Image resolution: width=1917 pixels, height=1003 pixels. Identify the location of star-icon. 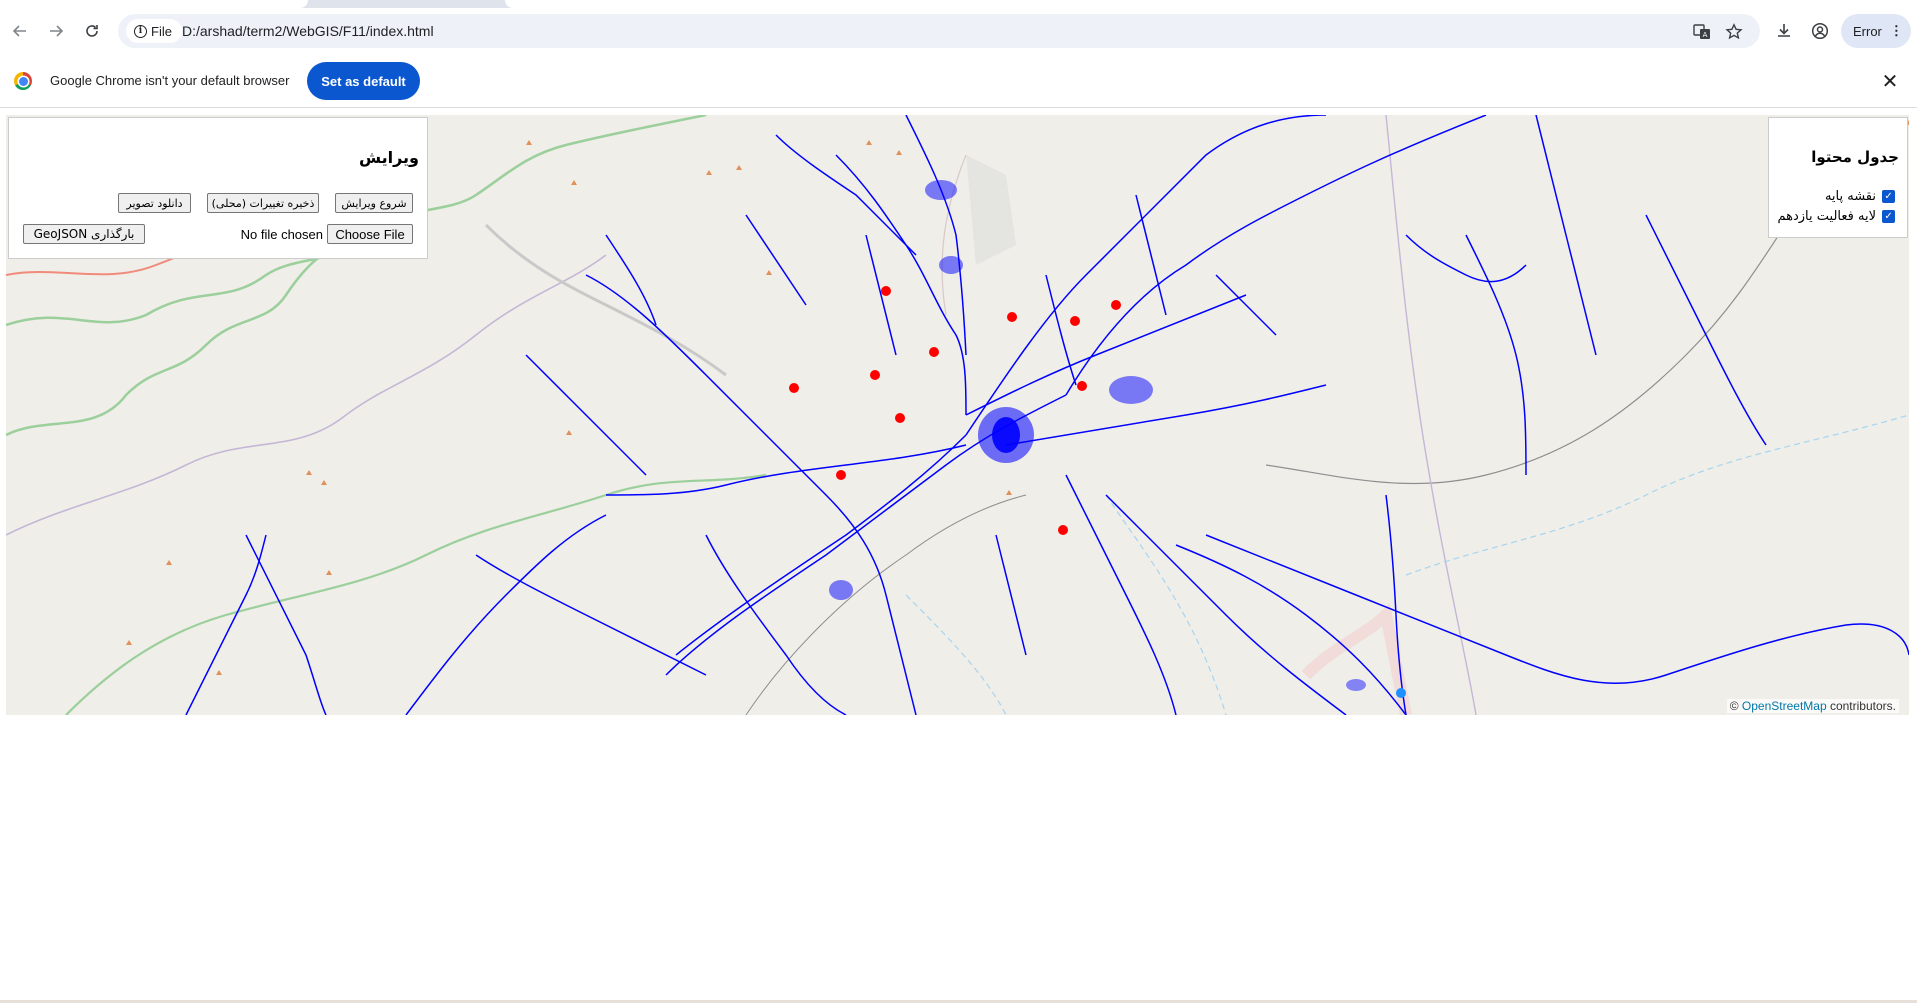
(1734, 32).